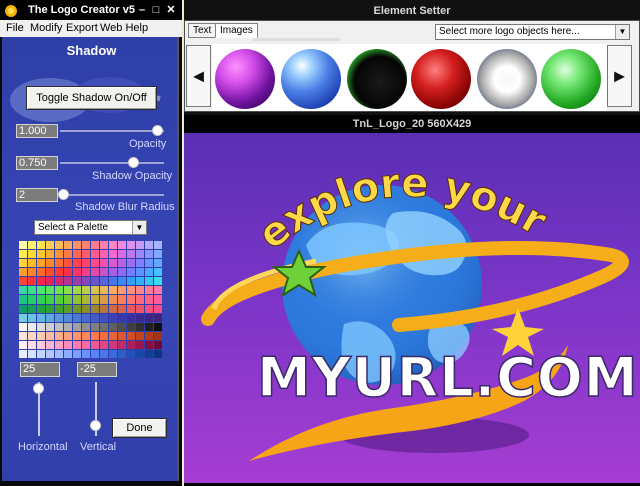 This screenshot has width=640, height=486. What do you see at coordinates (377, 79) in the screenshot?
I see `image-ball-green-black` at bounding box center [377, 79].